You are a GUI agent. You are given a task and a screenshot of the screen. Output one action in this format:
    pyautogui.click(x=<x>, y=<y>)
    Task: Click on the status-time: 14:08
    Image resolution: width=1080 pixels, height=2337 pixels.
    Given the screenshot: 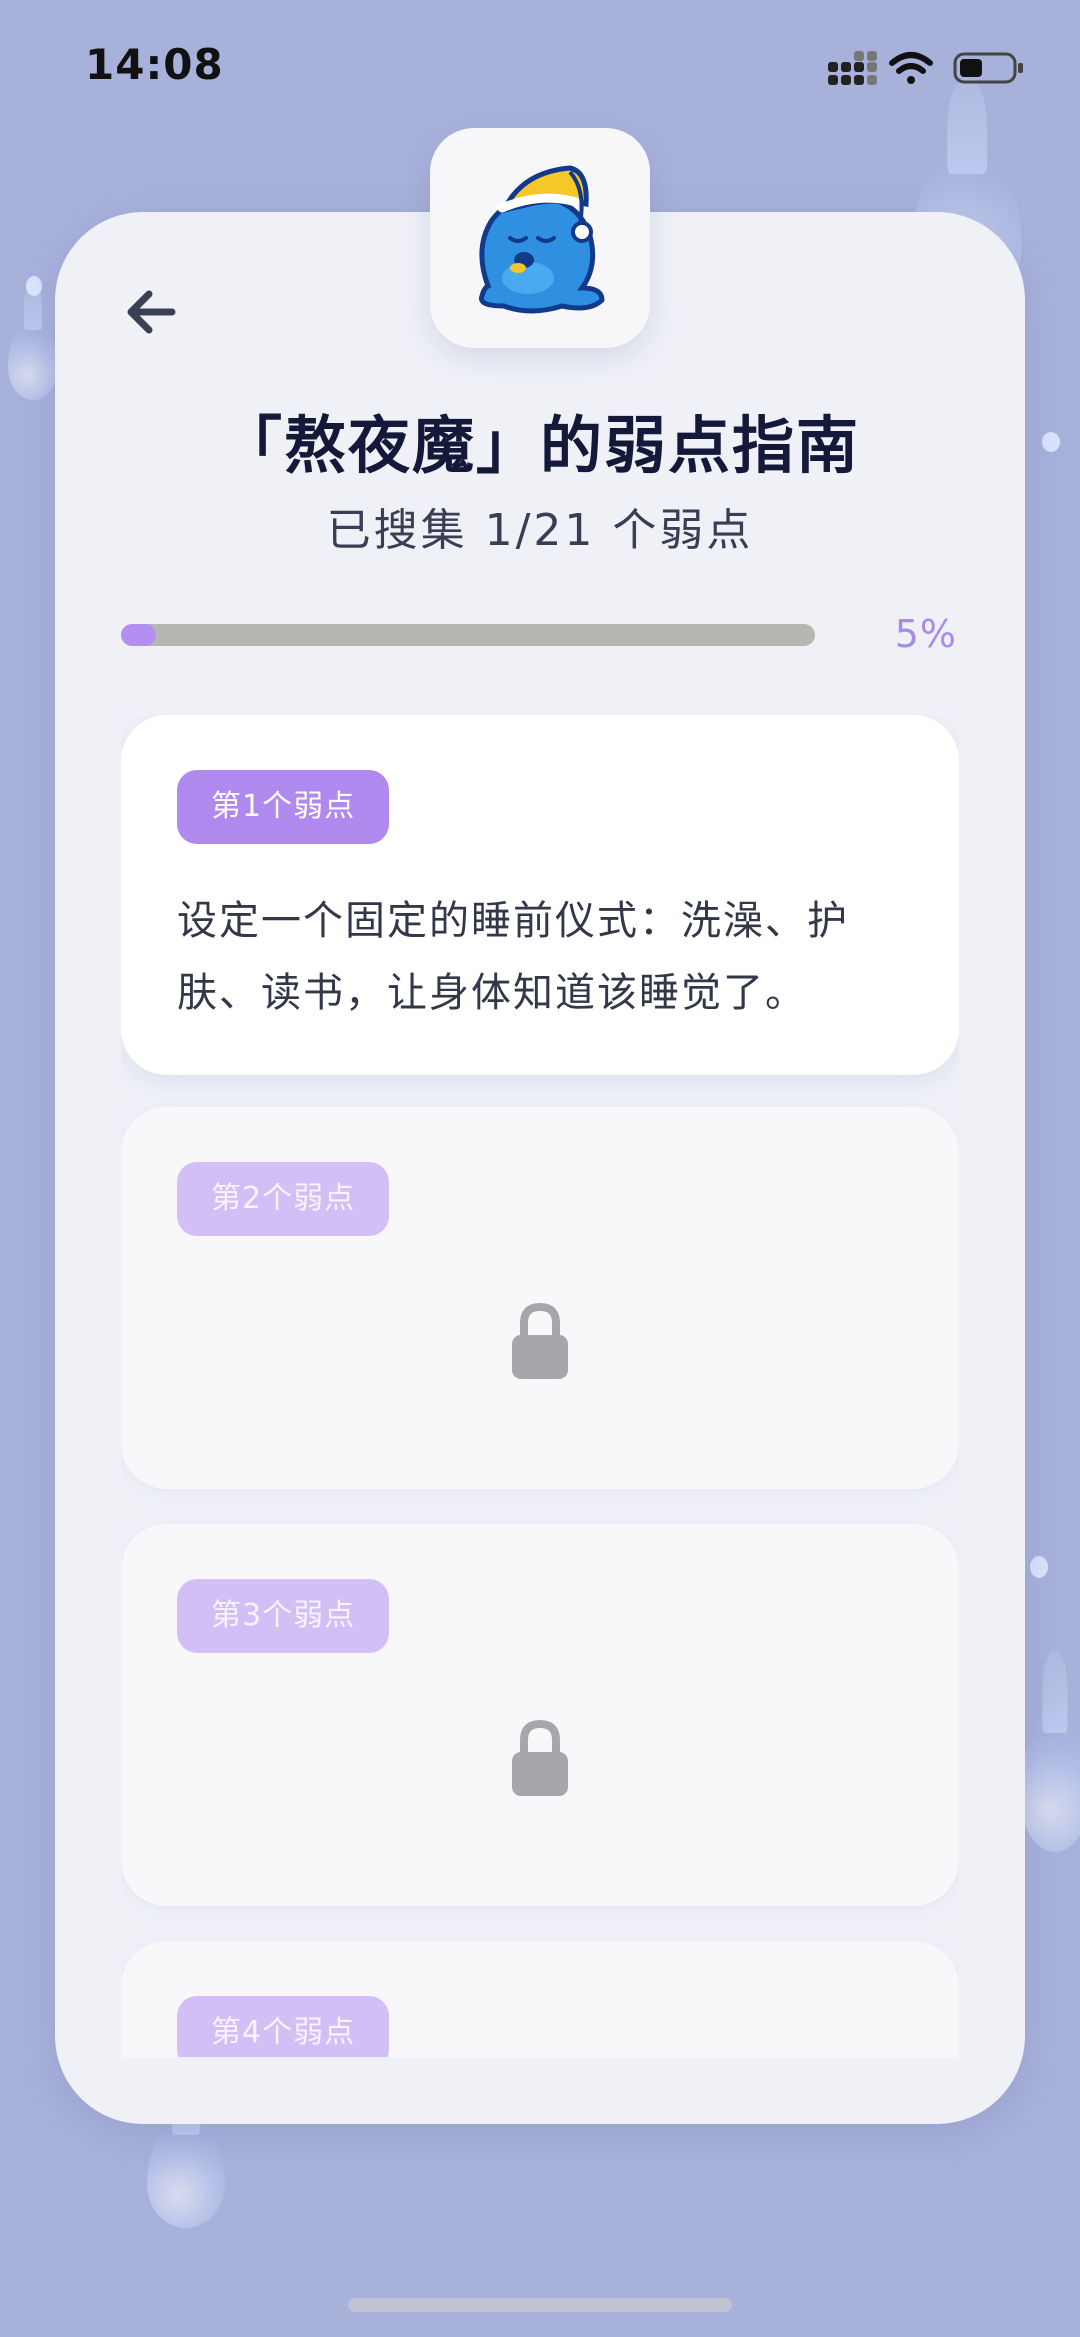 What is the action you would take?
    pyautogui.click(x=154, y=64)
    